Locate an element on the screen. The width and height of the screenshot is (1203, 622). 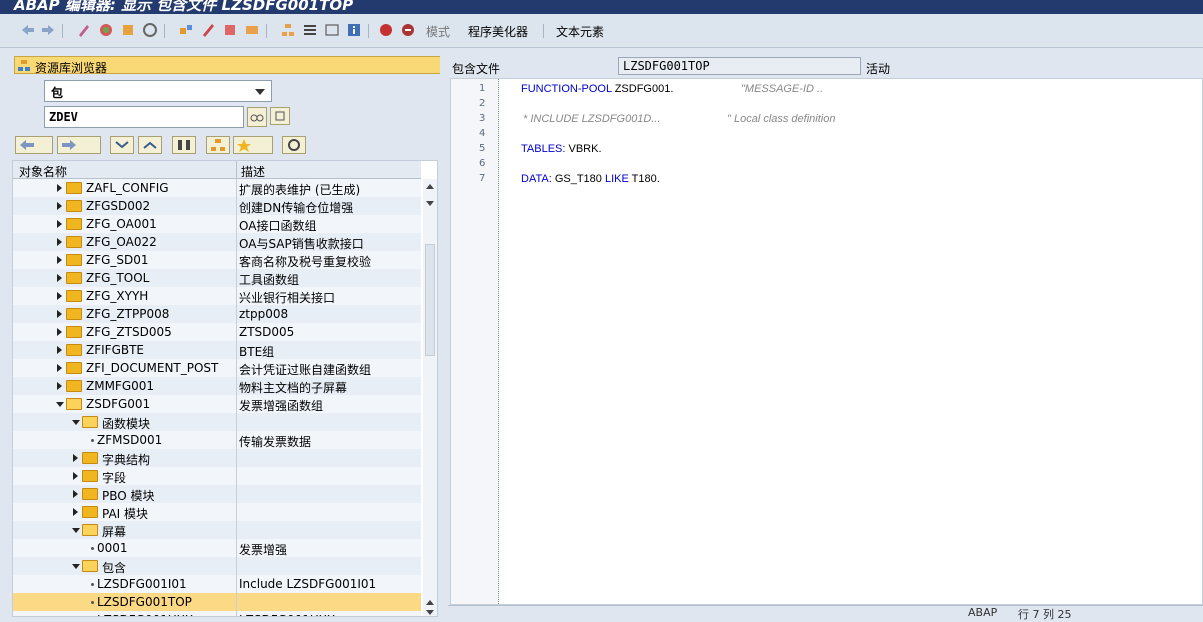
tree-row: PAI 模块 is located at coordinates (217, 512).